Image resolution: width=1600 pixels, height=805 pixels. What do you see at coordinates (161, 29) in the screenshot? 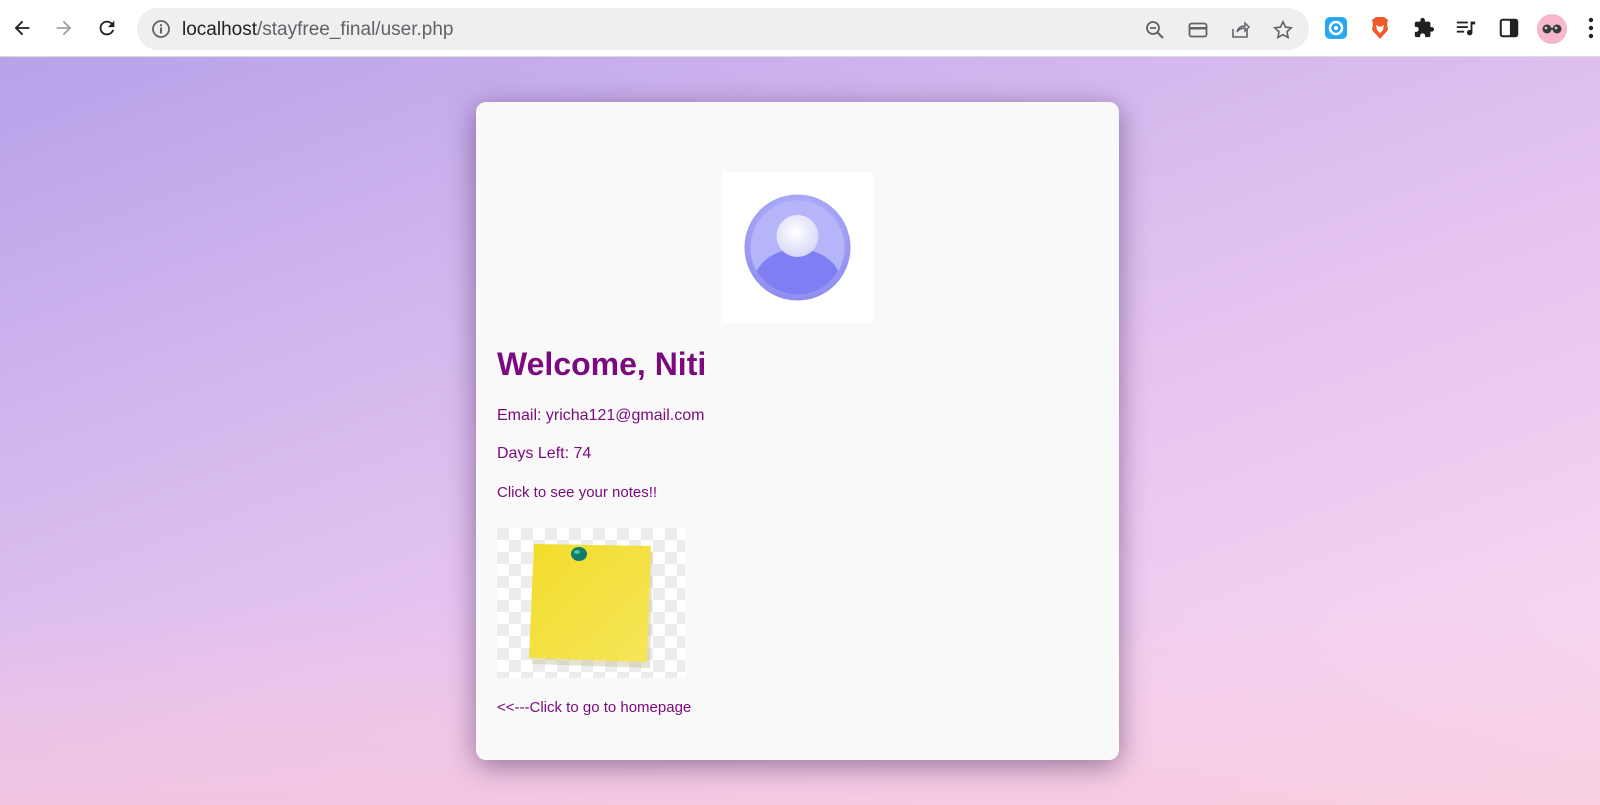
I see `info-icon` at bounding box center [161, 29].